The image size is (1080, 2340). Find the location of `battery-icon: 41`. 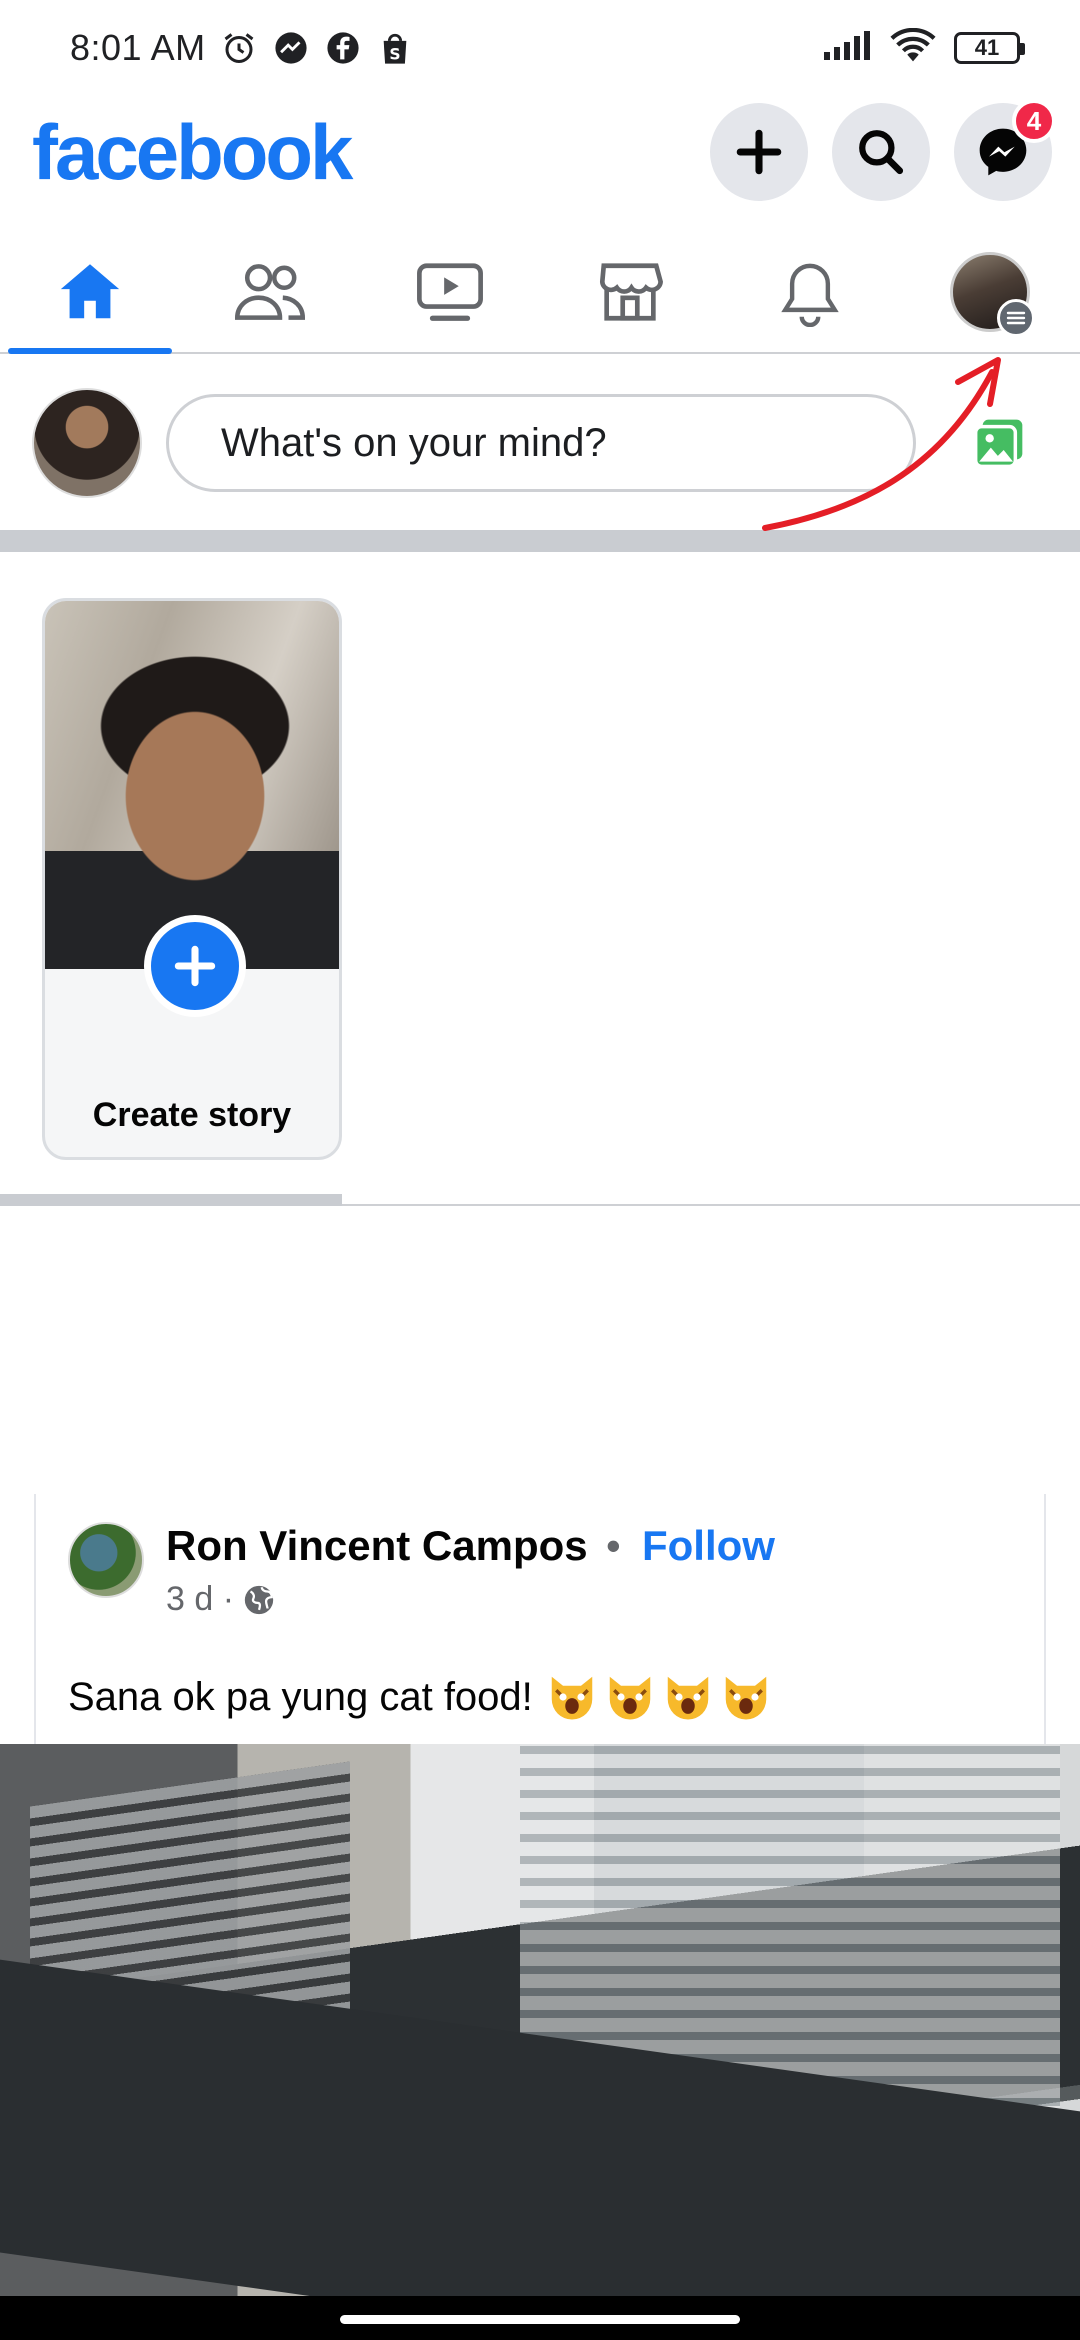

battery-icon: 41 is located at coordinates (989, 48).